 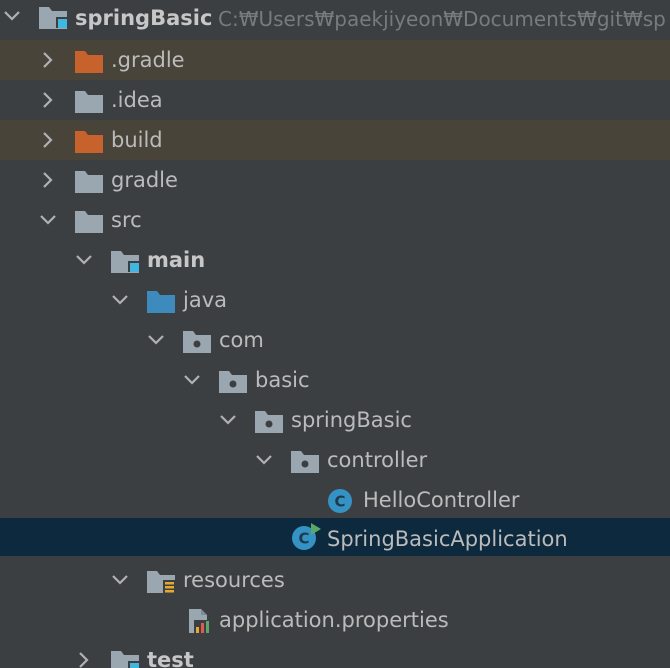 I want to click on tree-row-basic: basic, so click(x=335, y=380).